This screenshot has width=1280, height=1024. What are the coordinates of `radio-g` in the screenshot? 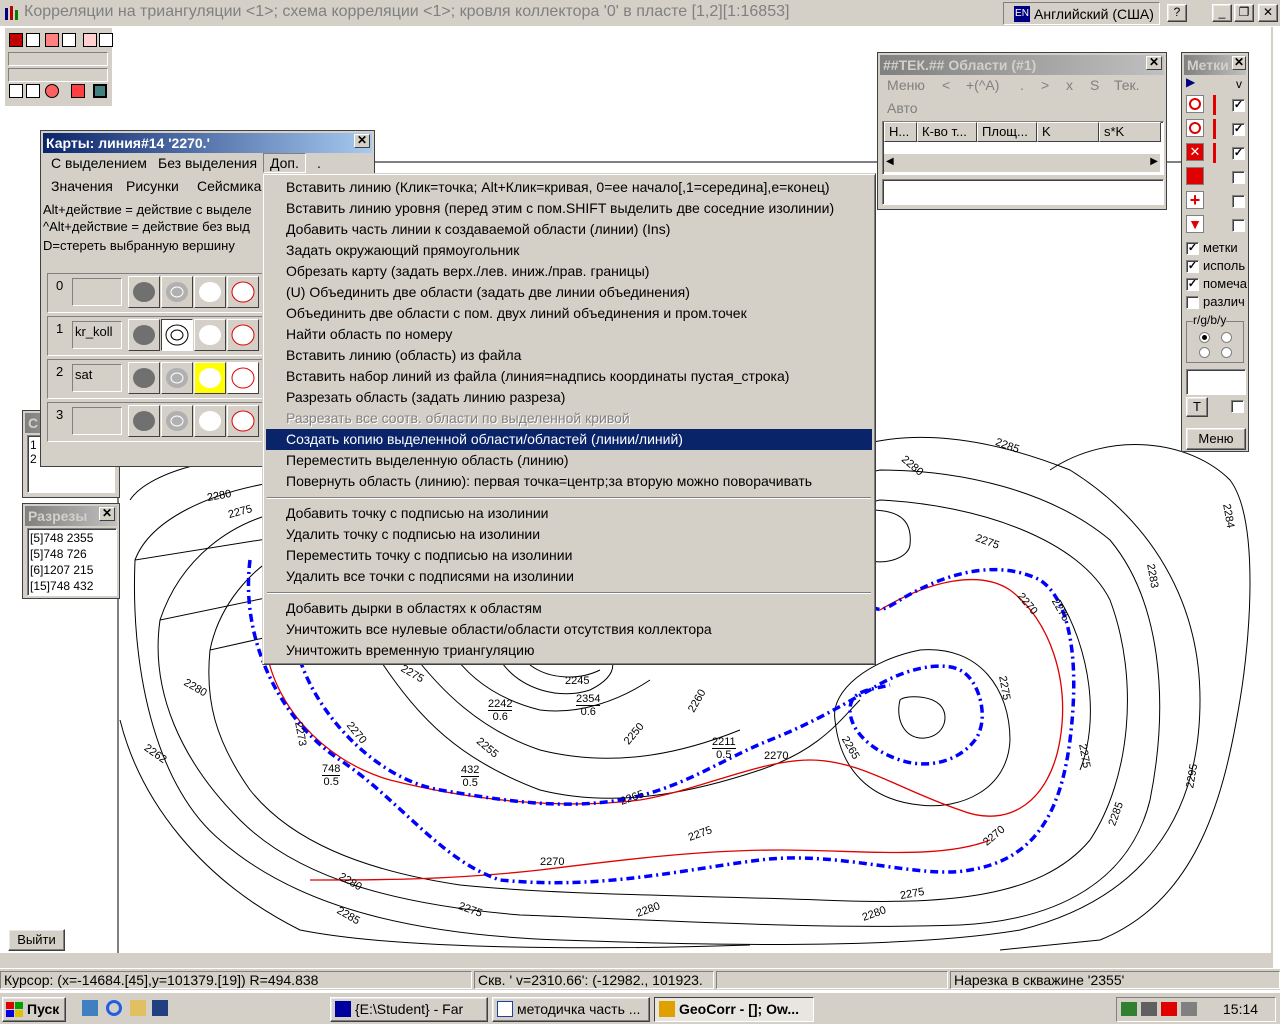 It's located at (1226, 337).